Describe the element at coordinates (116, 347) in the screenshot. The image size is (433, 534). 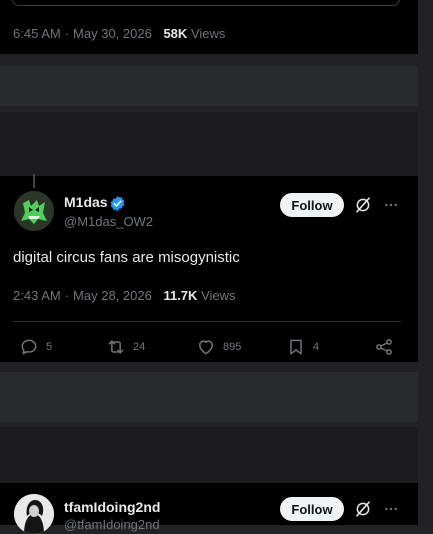
I see `repost-icon` at that location.